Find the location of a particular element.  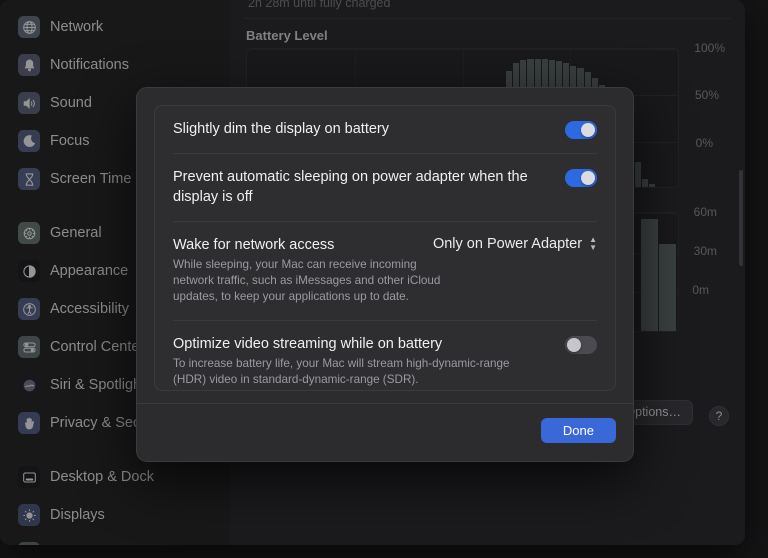

sheet-footer: Done is located at coordinates (385, 432).